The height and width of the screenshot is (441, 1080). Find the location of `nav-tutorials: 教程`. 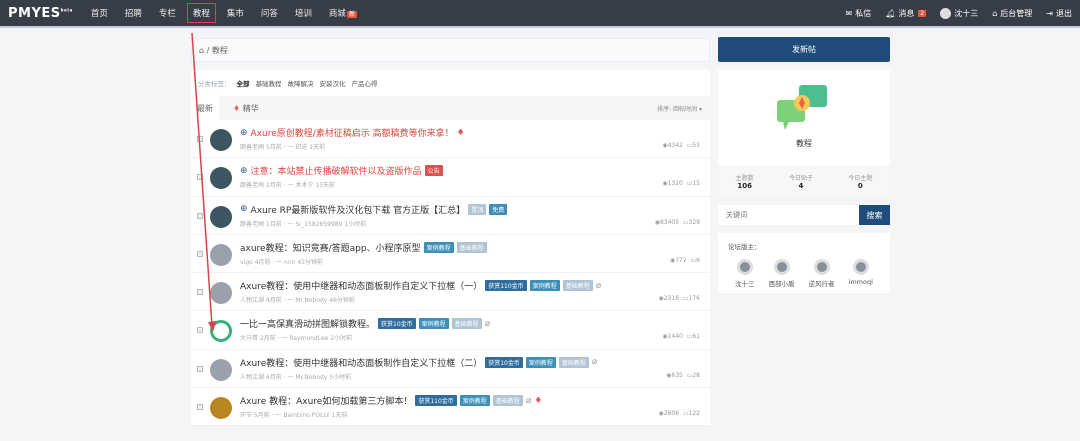

nav-tutorials: 教程 is located at coordinates (201, 13).